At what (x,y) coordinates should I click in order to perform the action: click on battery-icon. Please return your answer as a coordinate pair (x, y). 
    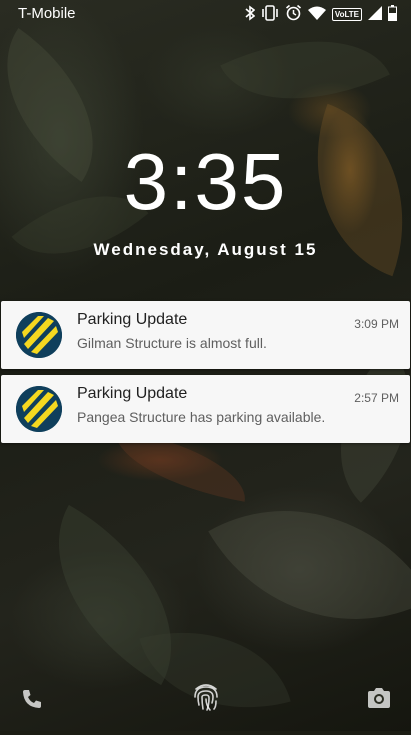
    Looking at the image, I should click on (392, 14).